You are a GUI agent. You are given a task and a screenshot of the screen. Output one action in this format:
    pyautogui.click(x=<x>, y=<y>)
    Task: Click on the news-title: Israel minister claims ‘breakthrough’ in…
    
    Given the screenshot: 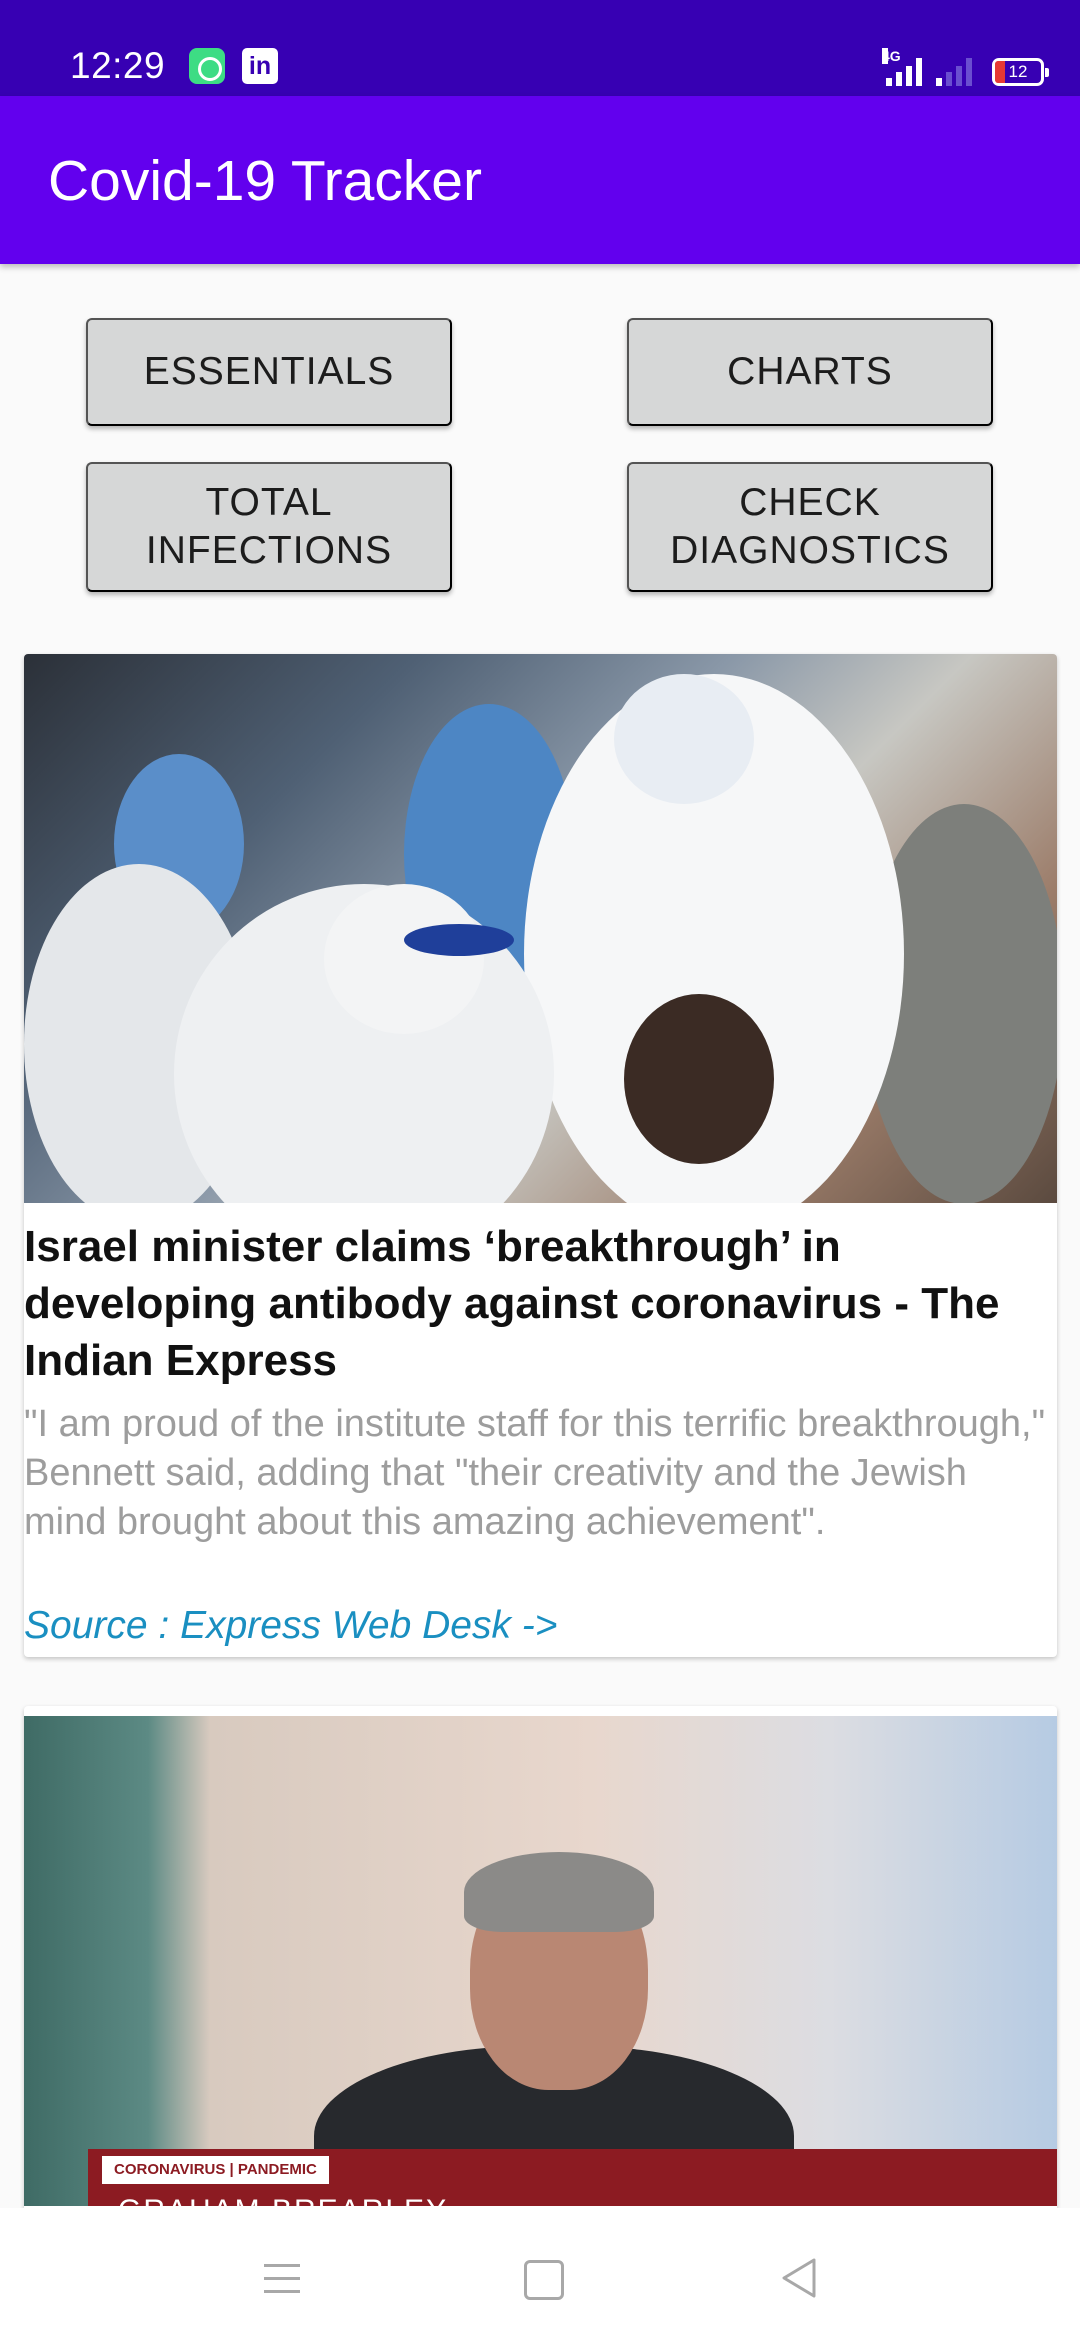 What is the action you would take?
    pyautogui.click(x=534, y=1303)
    